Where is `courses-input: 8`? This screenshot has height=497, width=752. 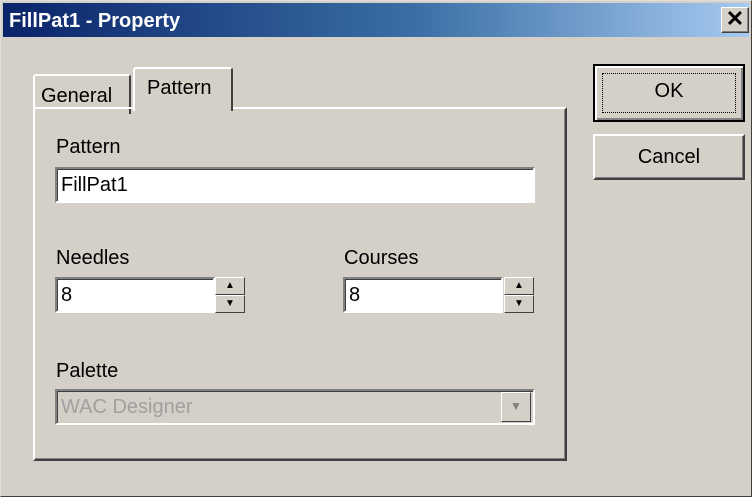
courses-input: 8 is located at coordinates (423, 295).